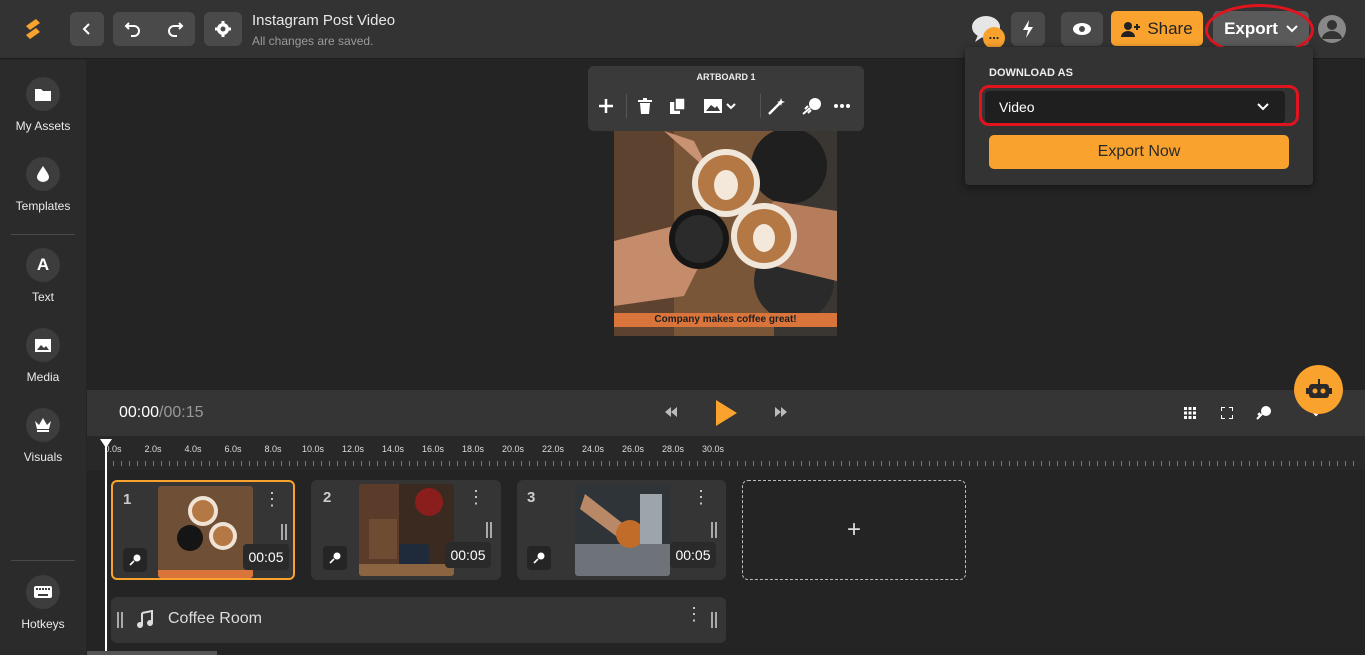 Image resolution: width=1365 pixels, height=655 pixels. Describe the element at coordinates (87, 29) in the screenshot. I see `back-button` at that location.